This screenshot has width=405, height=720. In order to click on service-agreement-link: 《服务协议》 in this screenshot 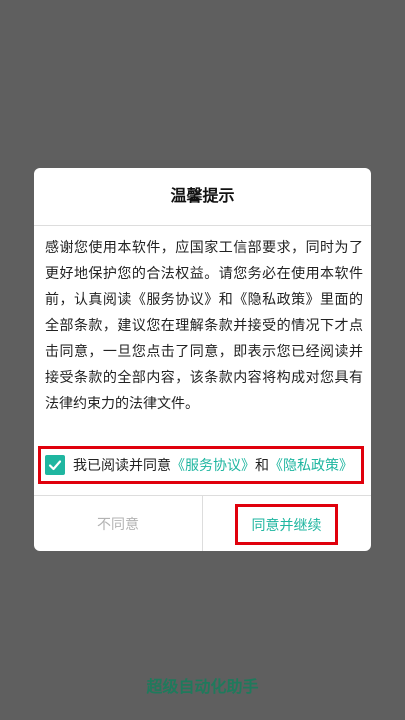, I will do `click(213, 465)`.